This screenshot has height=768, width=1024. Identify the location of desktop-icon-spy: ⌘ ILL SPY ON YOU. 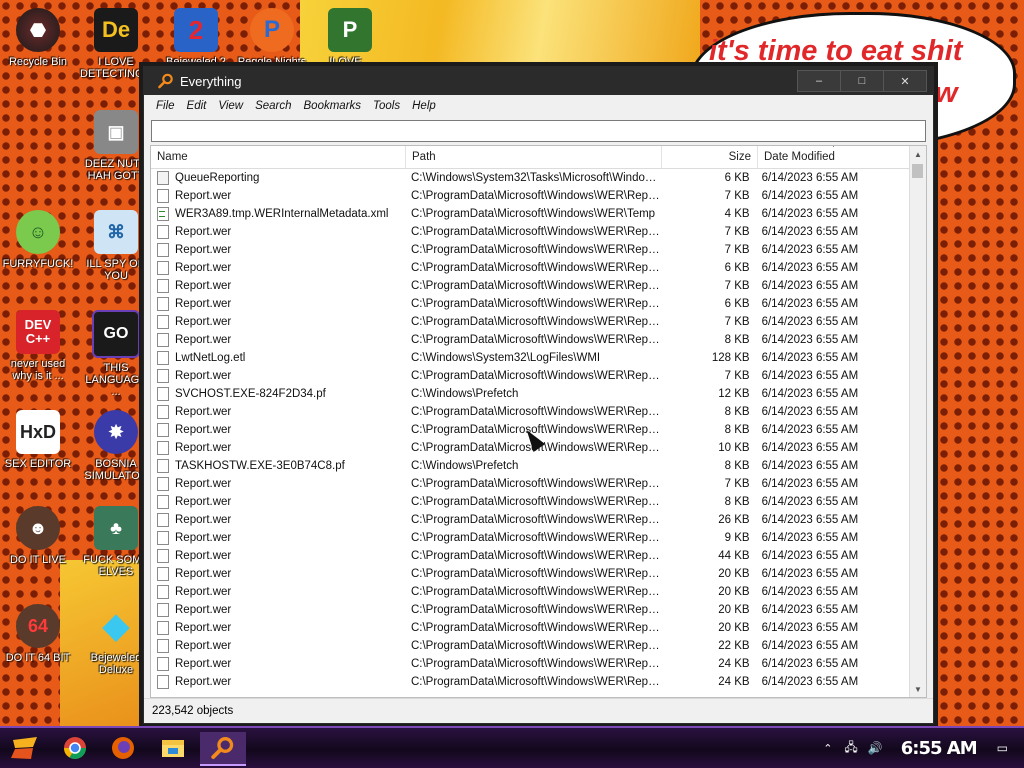
(116, 246).